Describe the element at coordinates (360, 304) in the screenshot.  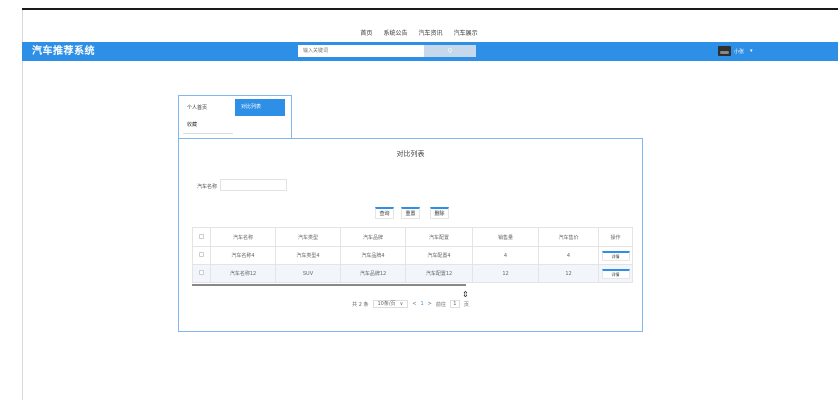
I see `total-count: 共 2 条` at that location.